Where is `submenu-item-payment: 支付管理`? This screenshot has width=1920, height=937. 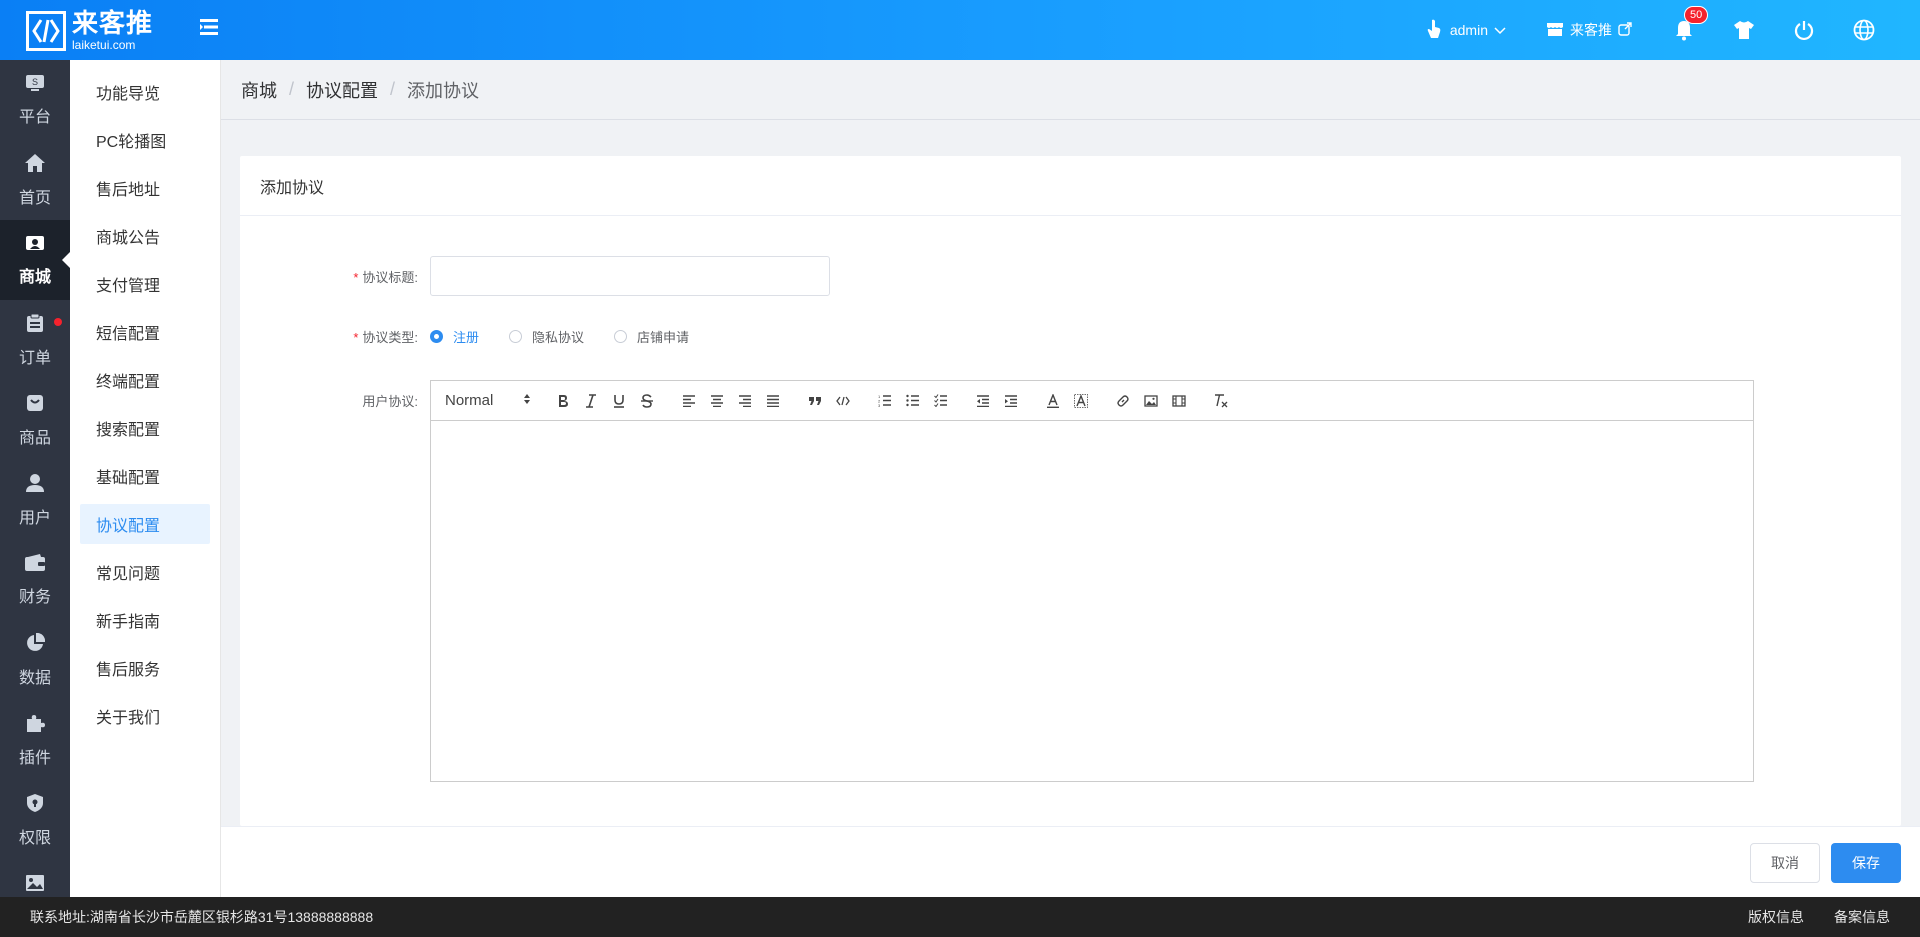
submenu-item-payment: 支付管理 is located at coordinates (145, 284).